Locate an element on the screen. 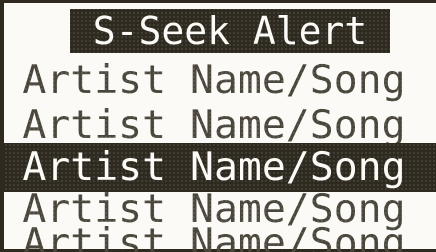 Image resolution: width=436 pixels, height=252 pixels. title-bar: S-Seek Alert is located at coordinates (230, 31).